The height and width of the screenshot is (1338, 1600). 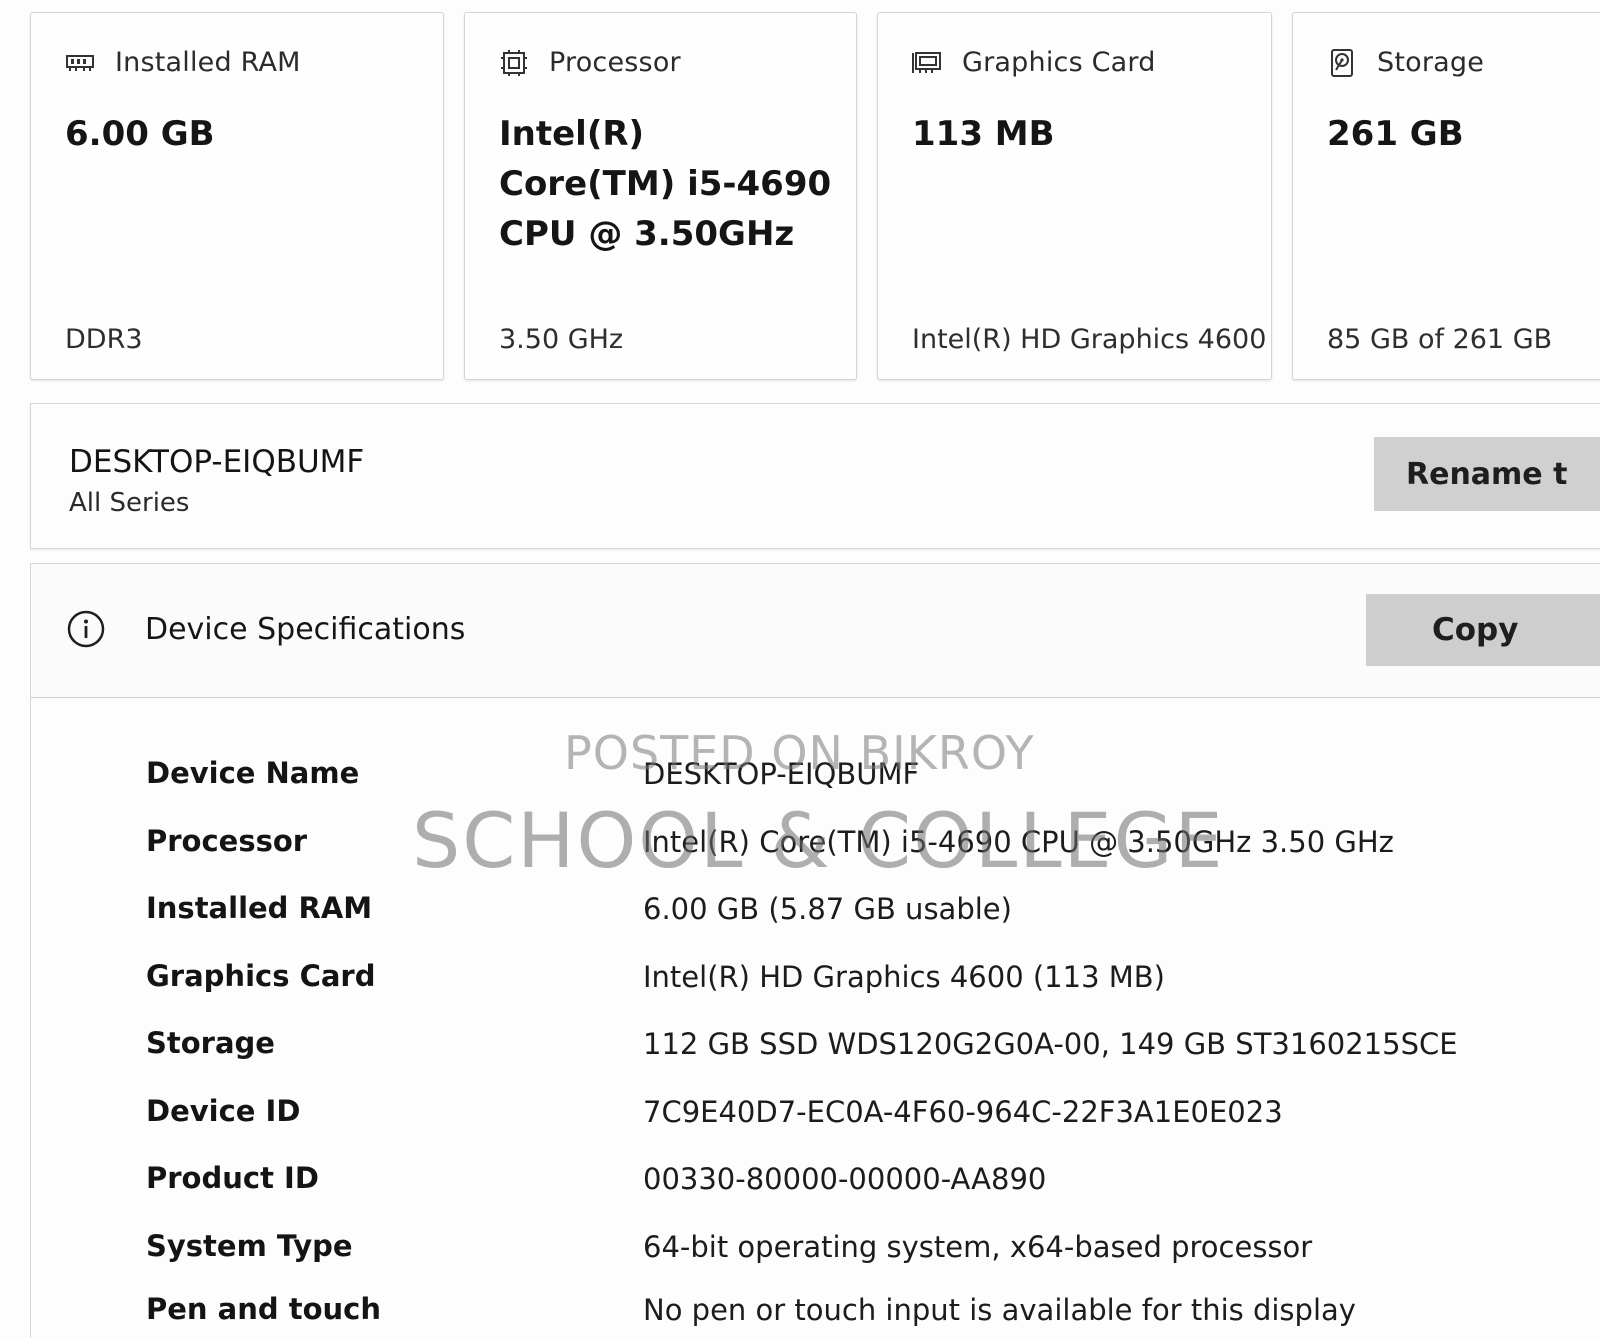 I want to click on spec-row: Product ID 00330-80000-00000-AA890, so click(x=815, y=1186).